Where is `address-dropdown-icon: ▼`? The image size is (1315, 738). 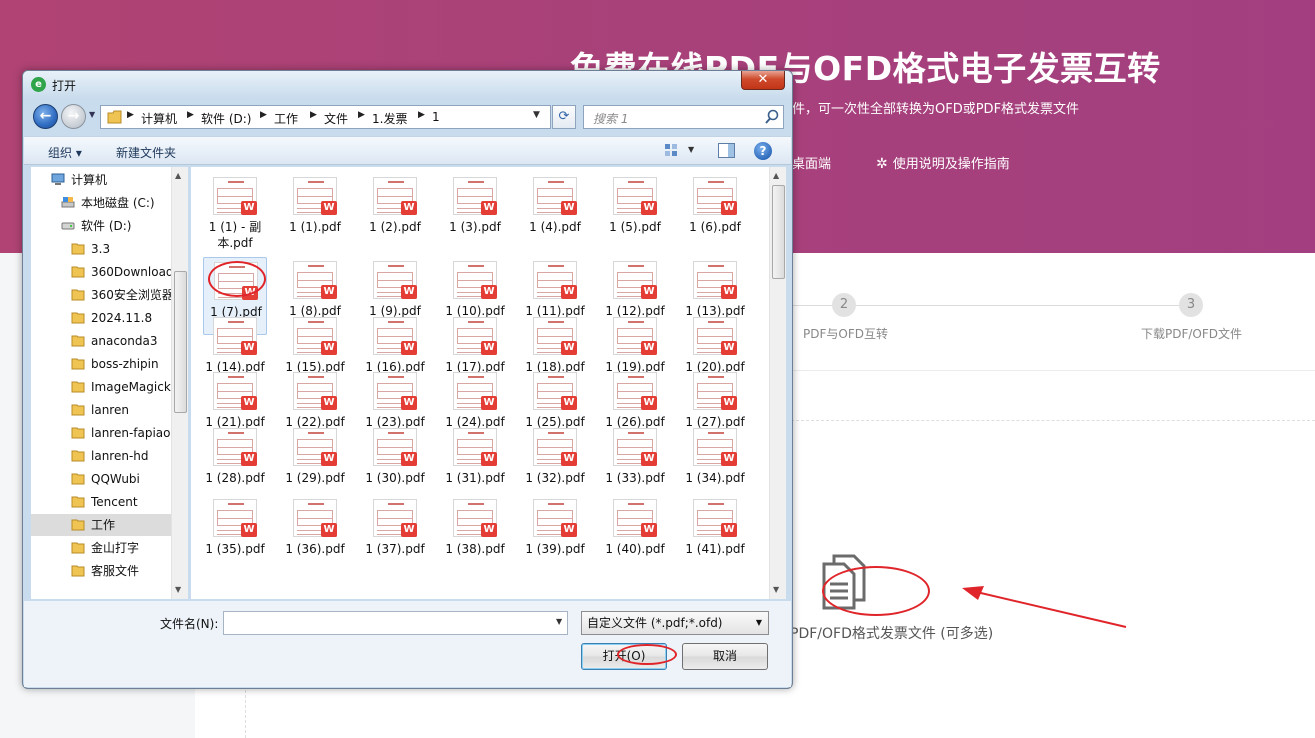
address-dropdown-icon: ▼ is located at coordinates (536, 115).